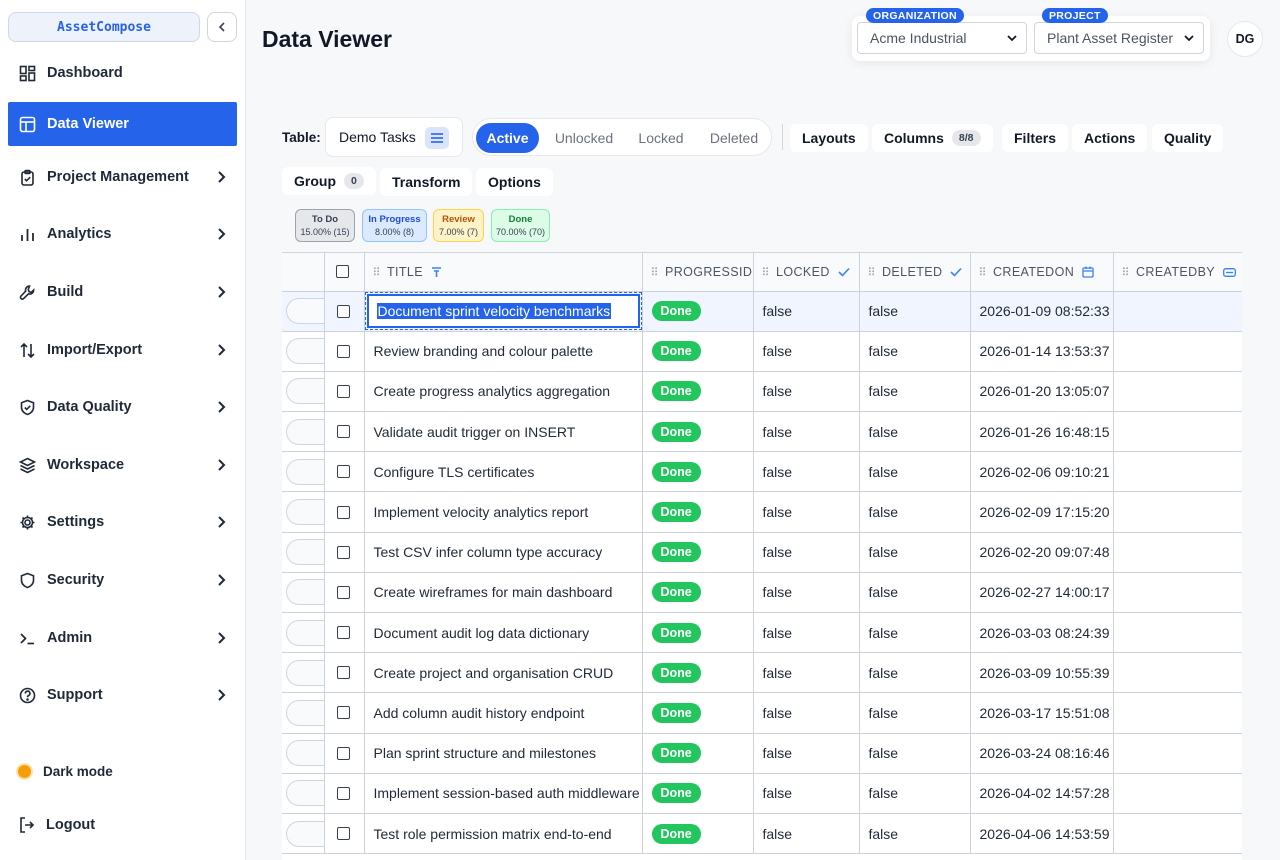 The height and width of the screenshot is (860, 1280). I want to click on dark-mode-toggle: Dark mode, so click(65, 771).